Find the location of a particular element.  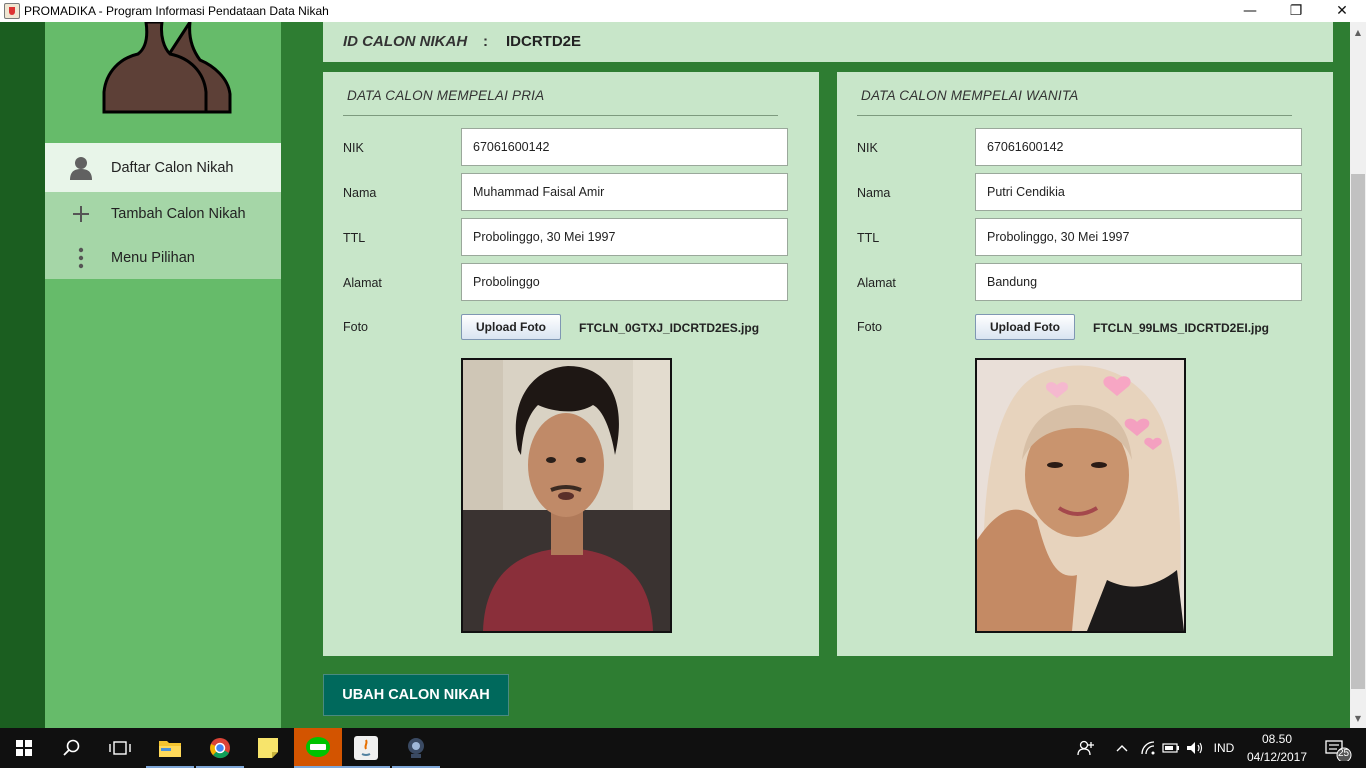

sidebar-item-label: Daftar Calon Nikah is located at coordinates (172, 167).